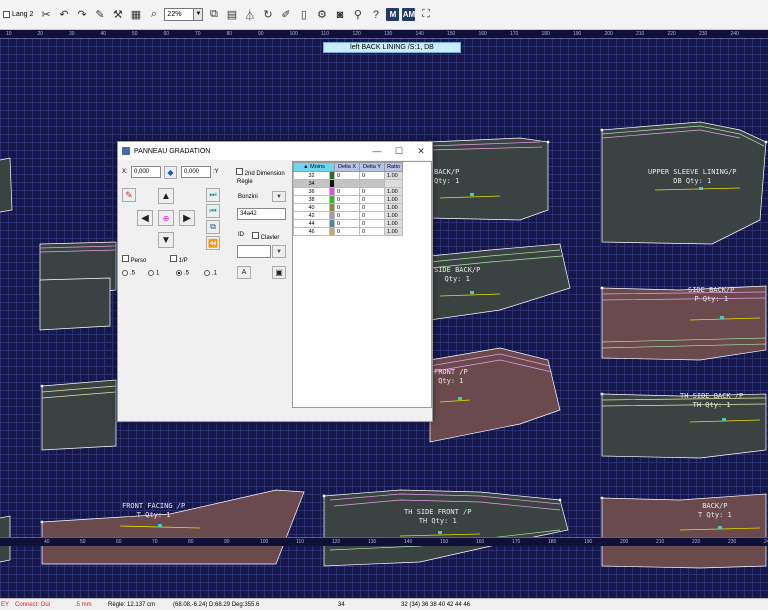 Image resolution: width=768 pixels, height=610 pixels. What do you see at coordinates (275, 151) in the screenshot?
I see `dialog-titlebar: PANNEAU GRADATION — ☐ ✕` at bounding box center [275, 151].